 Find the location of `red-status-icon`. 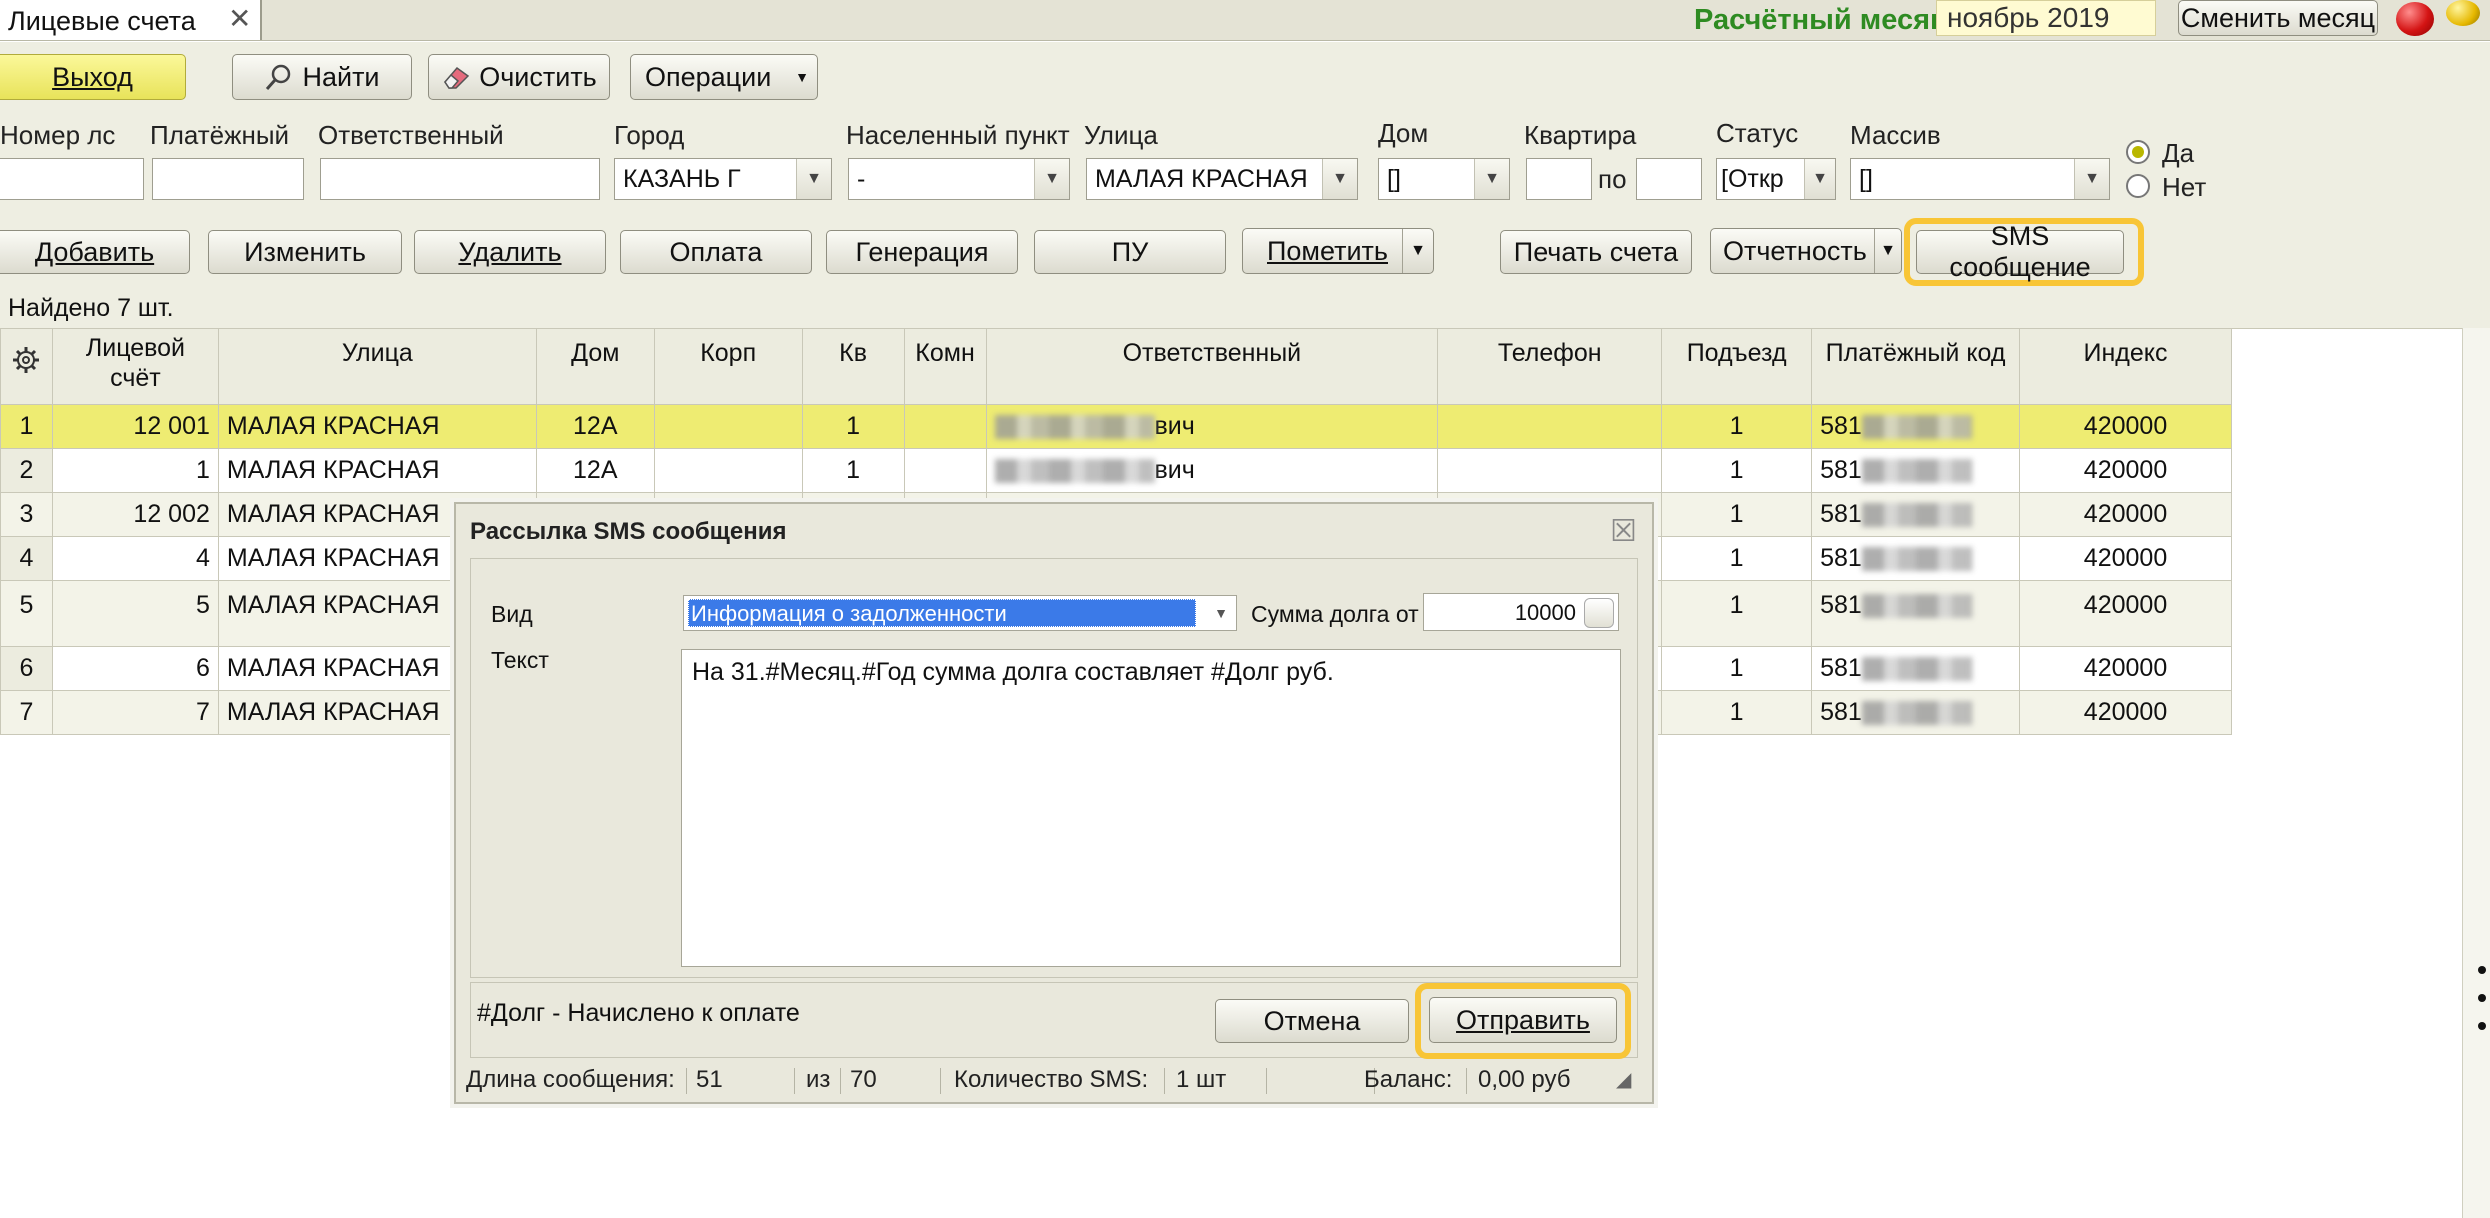

red-status-icon is located at coordinates (2415, 19).